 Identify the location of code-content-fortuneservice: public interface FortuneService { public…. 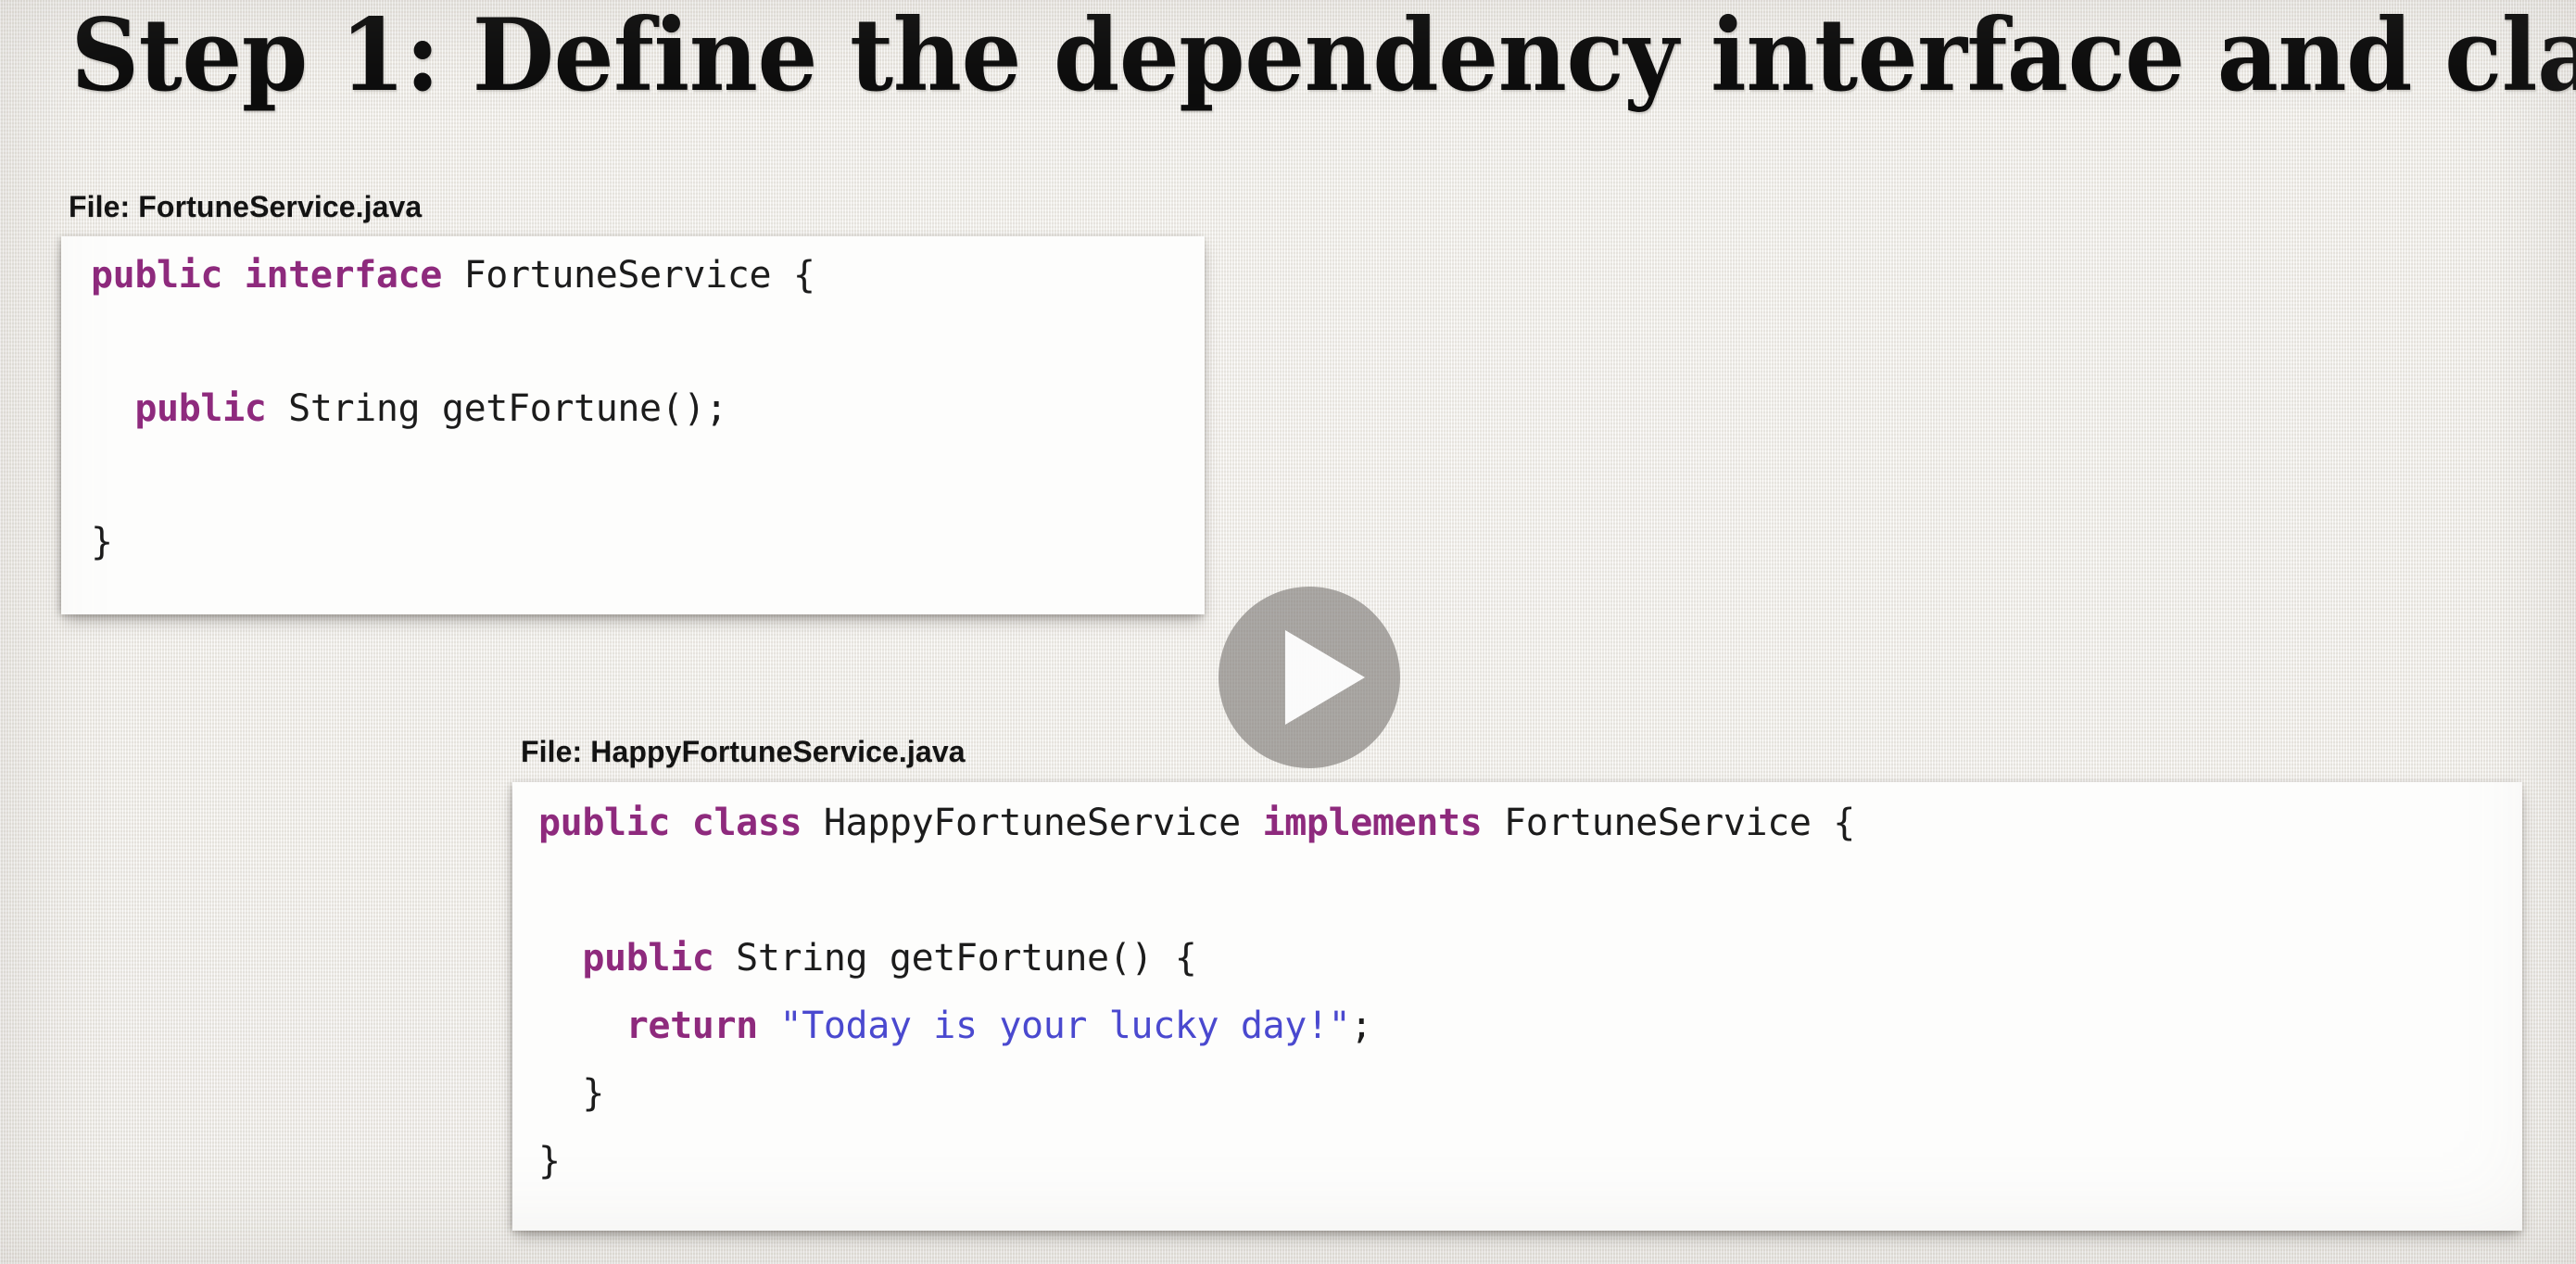
(453, 423).